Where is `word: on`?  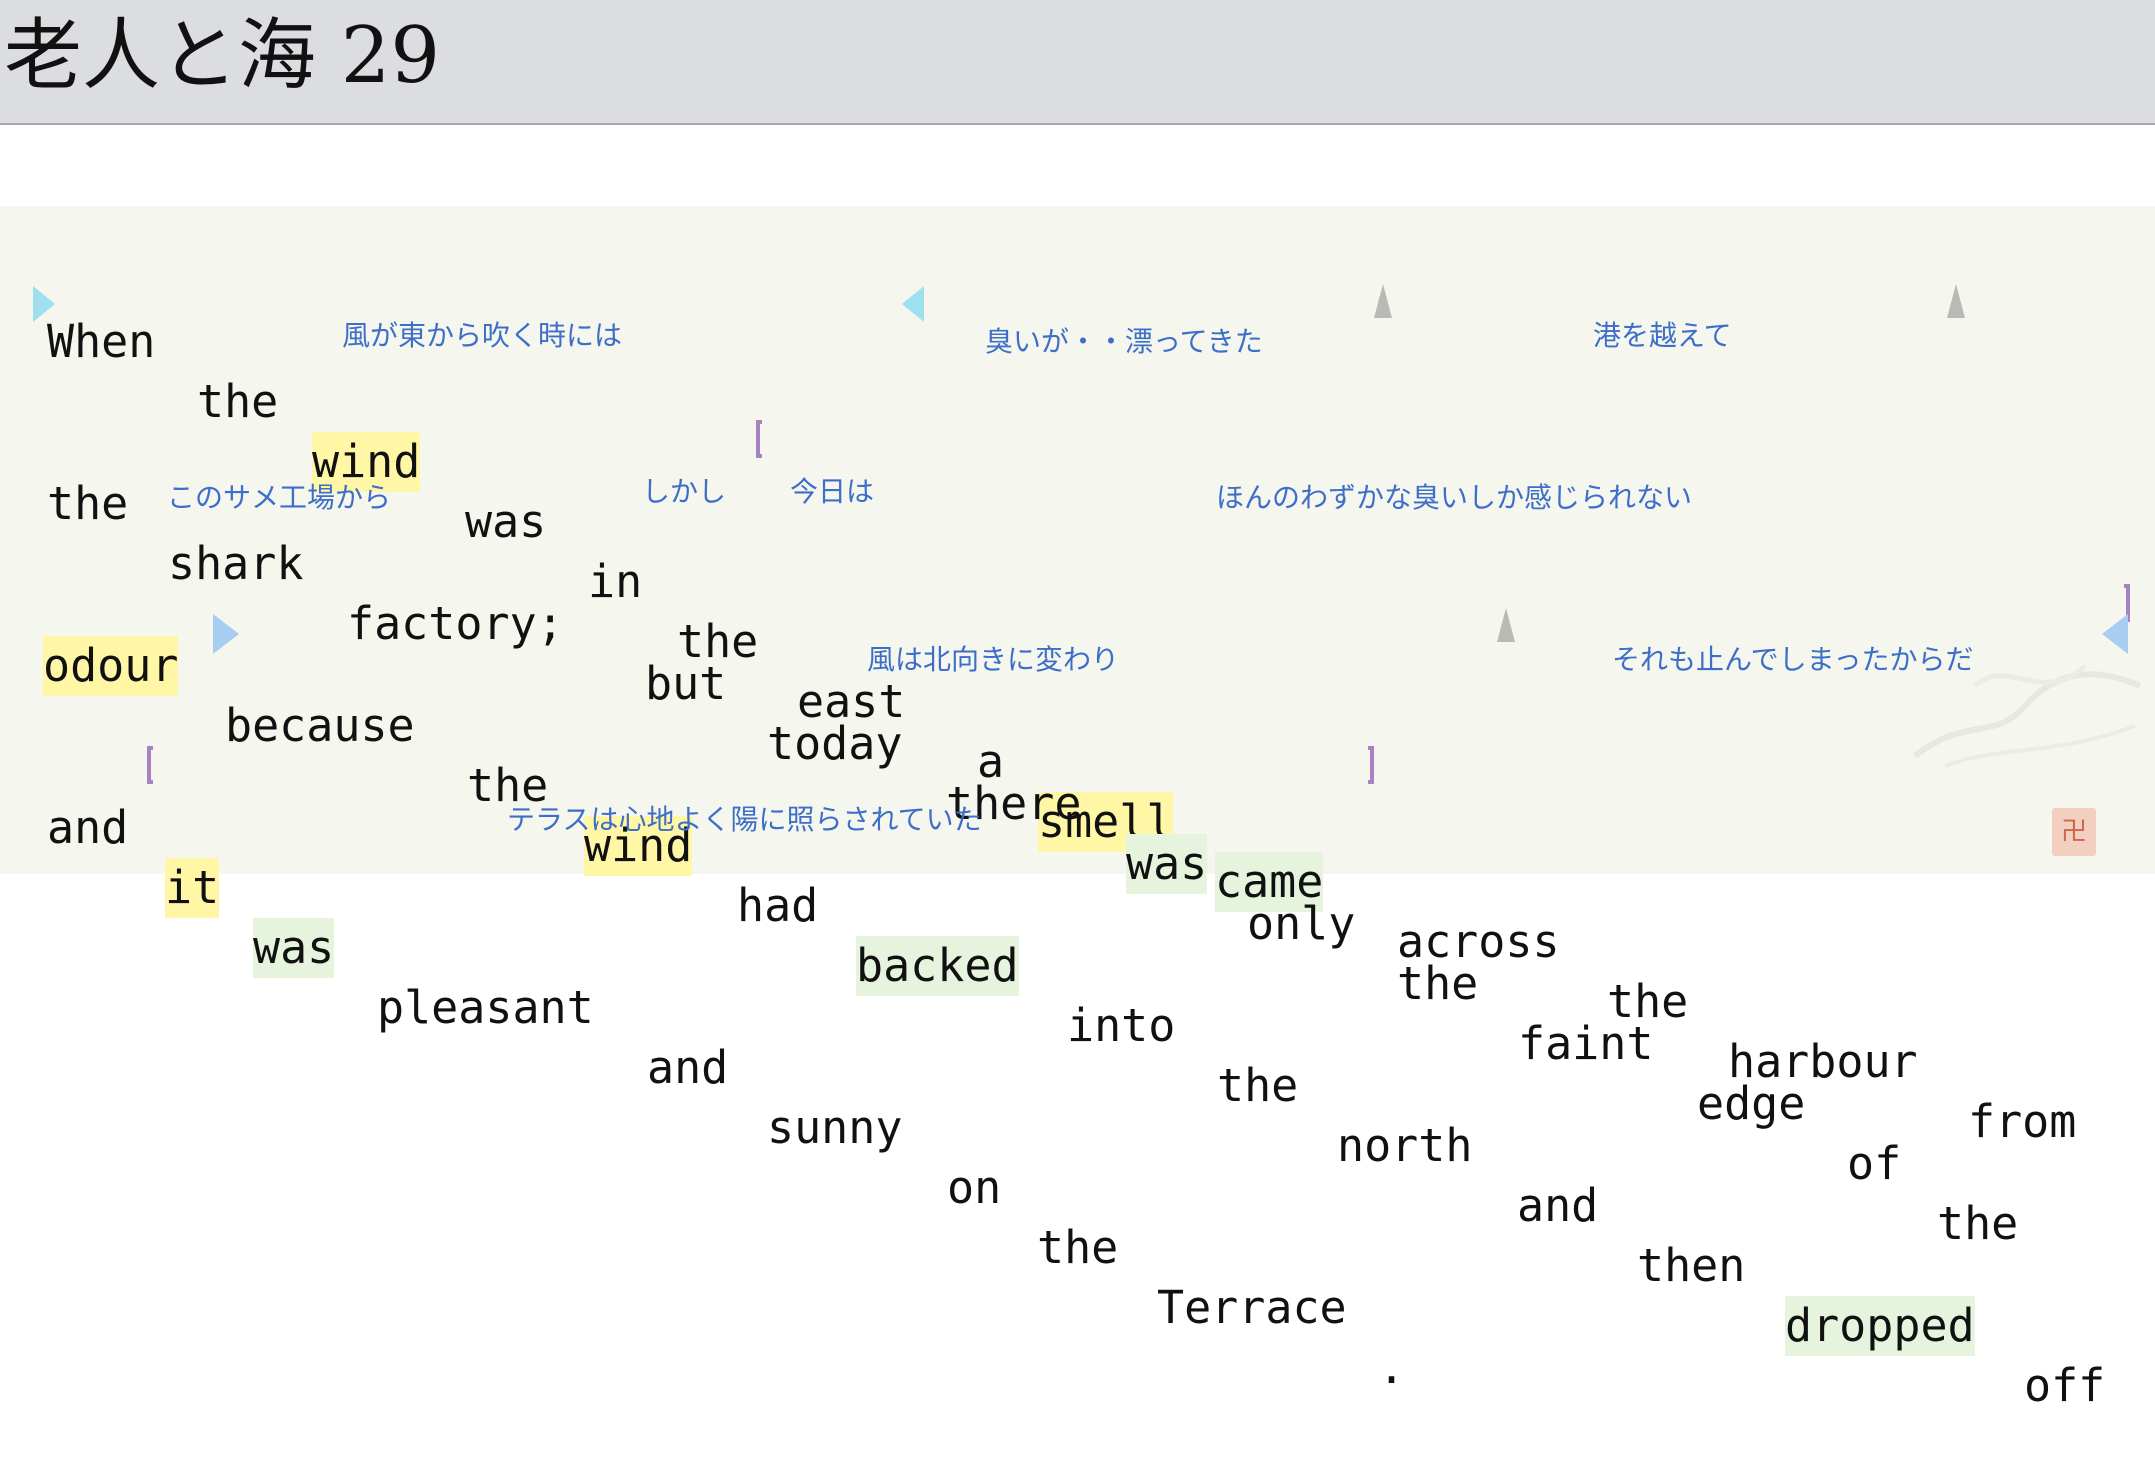 word: on is located at coordinates (974, 1187).